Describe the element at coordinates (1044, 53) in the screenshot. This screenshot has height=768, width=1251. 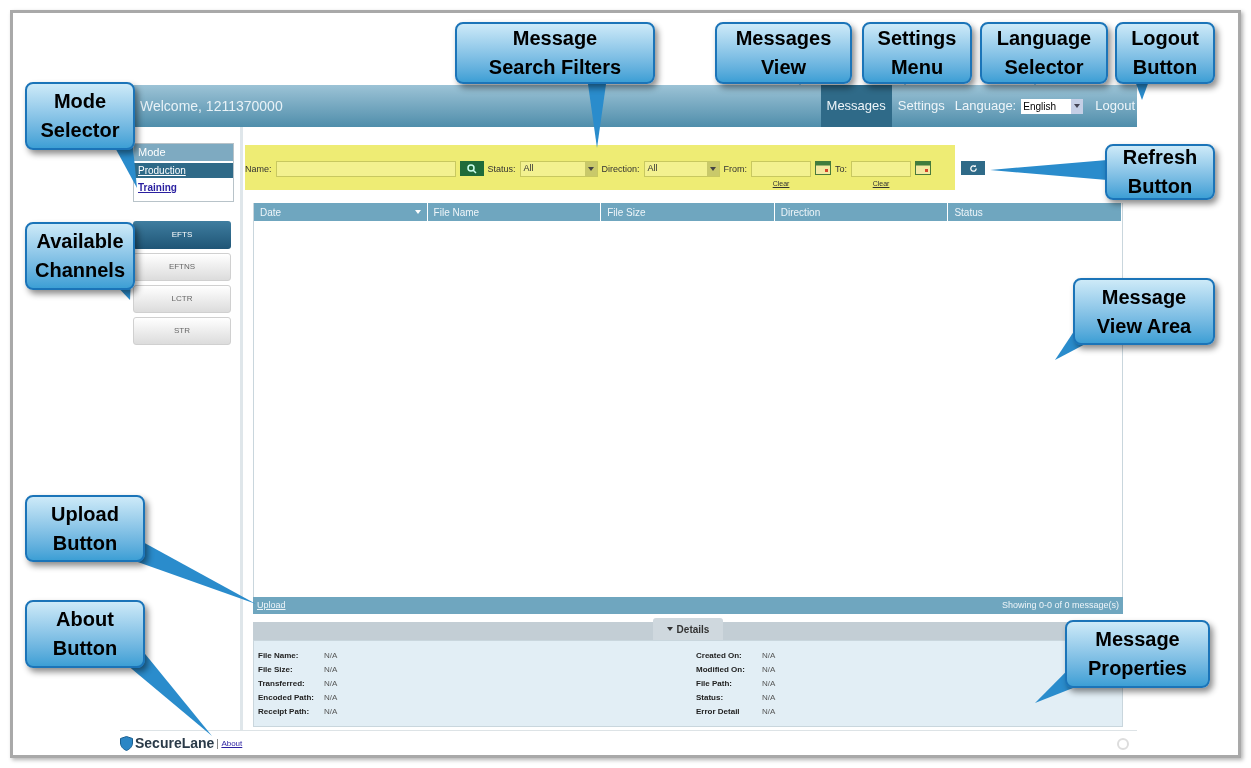
I see `callout: Language Selector` at that location.